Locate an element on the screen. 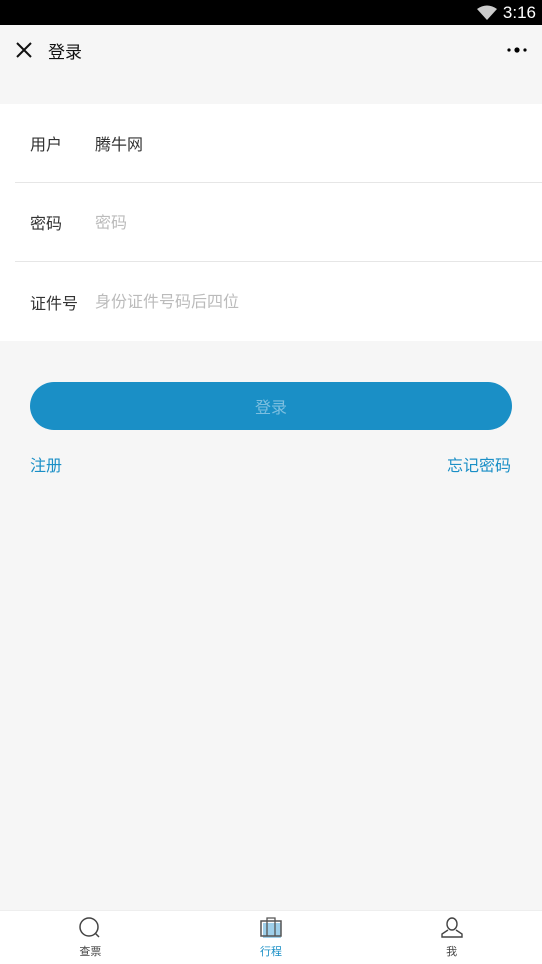 Image resolution: width=542 pixels, height=964 pixels. id-number-row: 证件号 is located at coordinates (278, 301).